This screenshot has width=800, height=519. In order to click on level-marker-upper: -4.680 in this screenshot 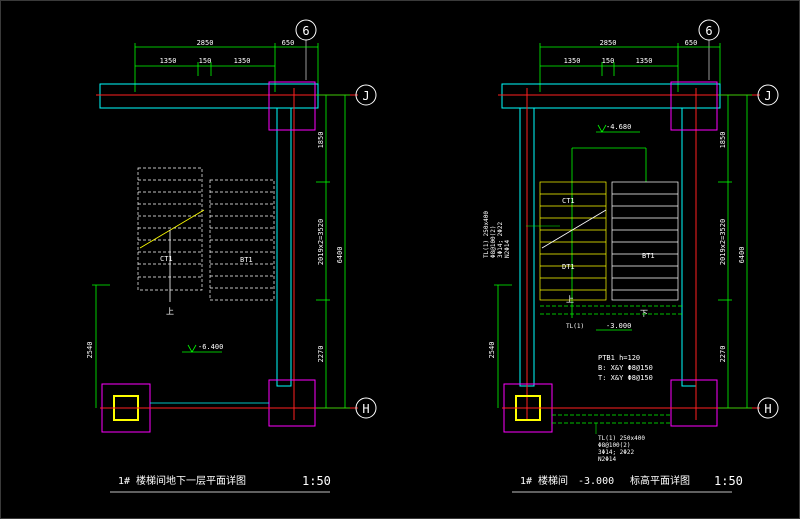, I will do `click(618, 128)`.